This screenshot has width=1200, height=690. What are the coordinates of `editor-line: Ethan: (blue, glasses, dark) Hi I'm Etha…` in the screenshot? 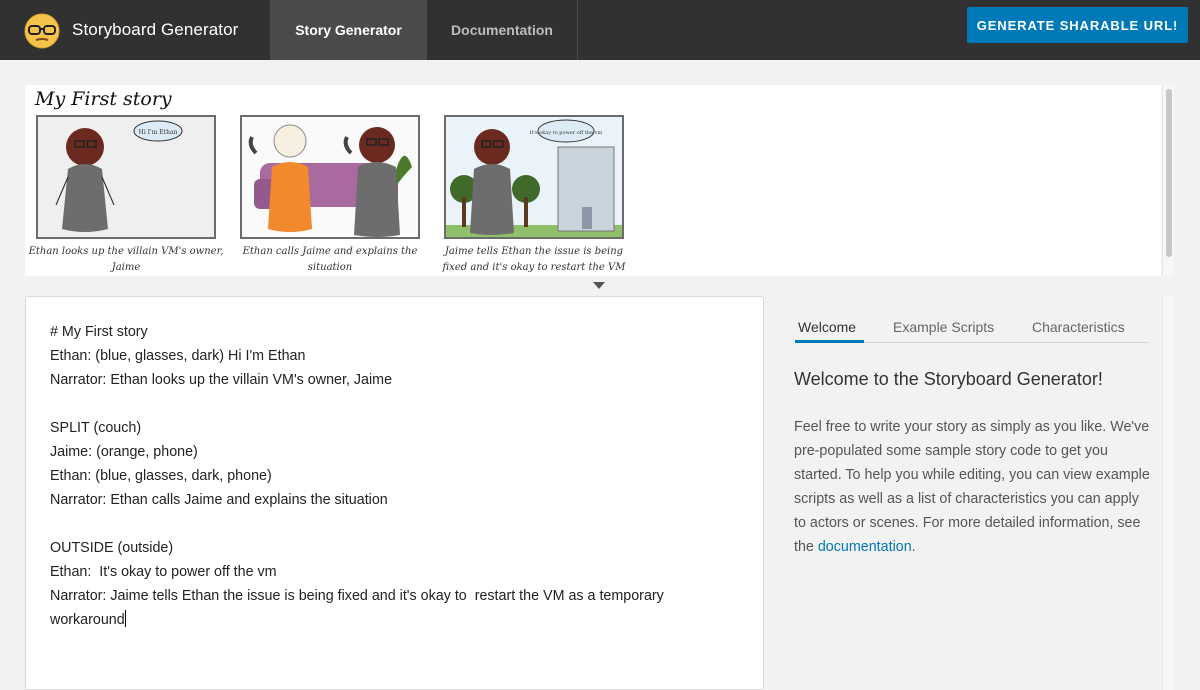 It's located at (178, 356).